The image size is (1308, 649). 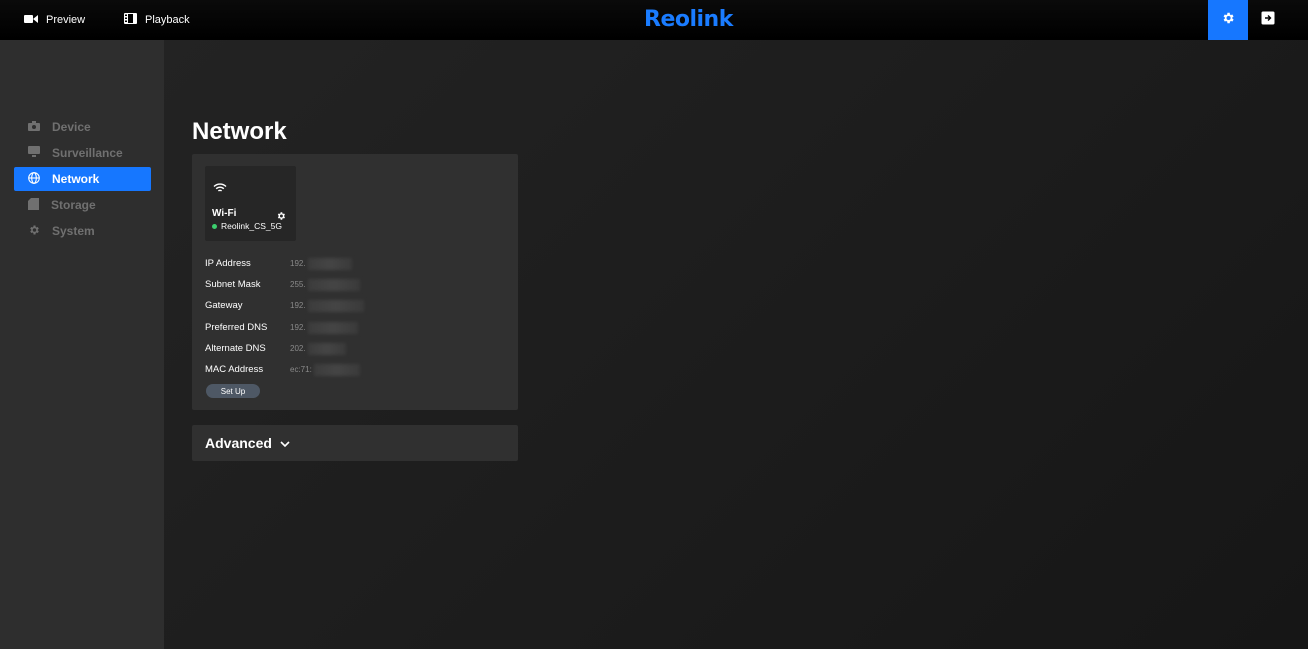 I want to click on info-value: 255., so click(x=325, y=284).